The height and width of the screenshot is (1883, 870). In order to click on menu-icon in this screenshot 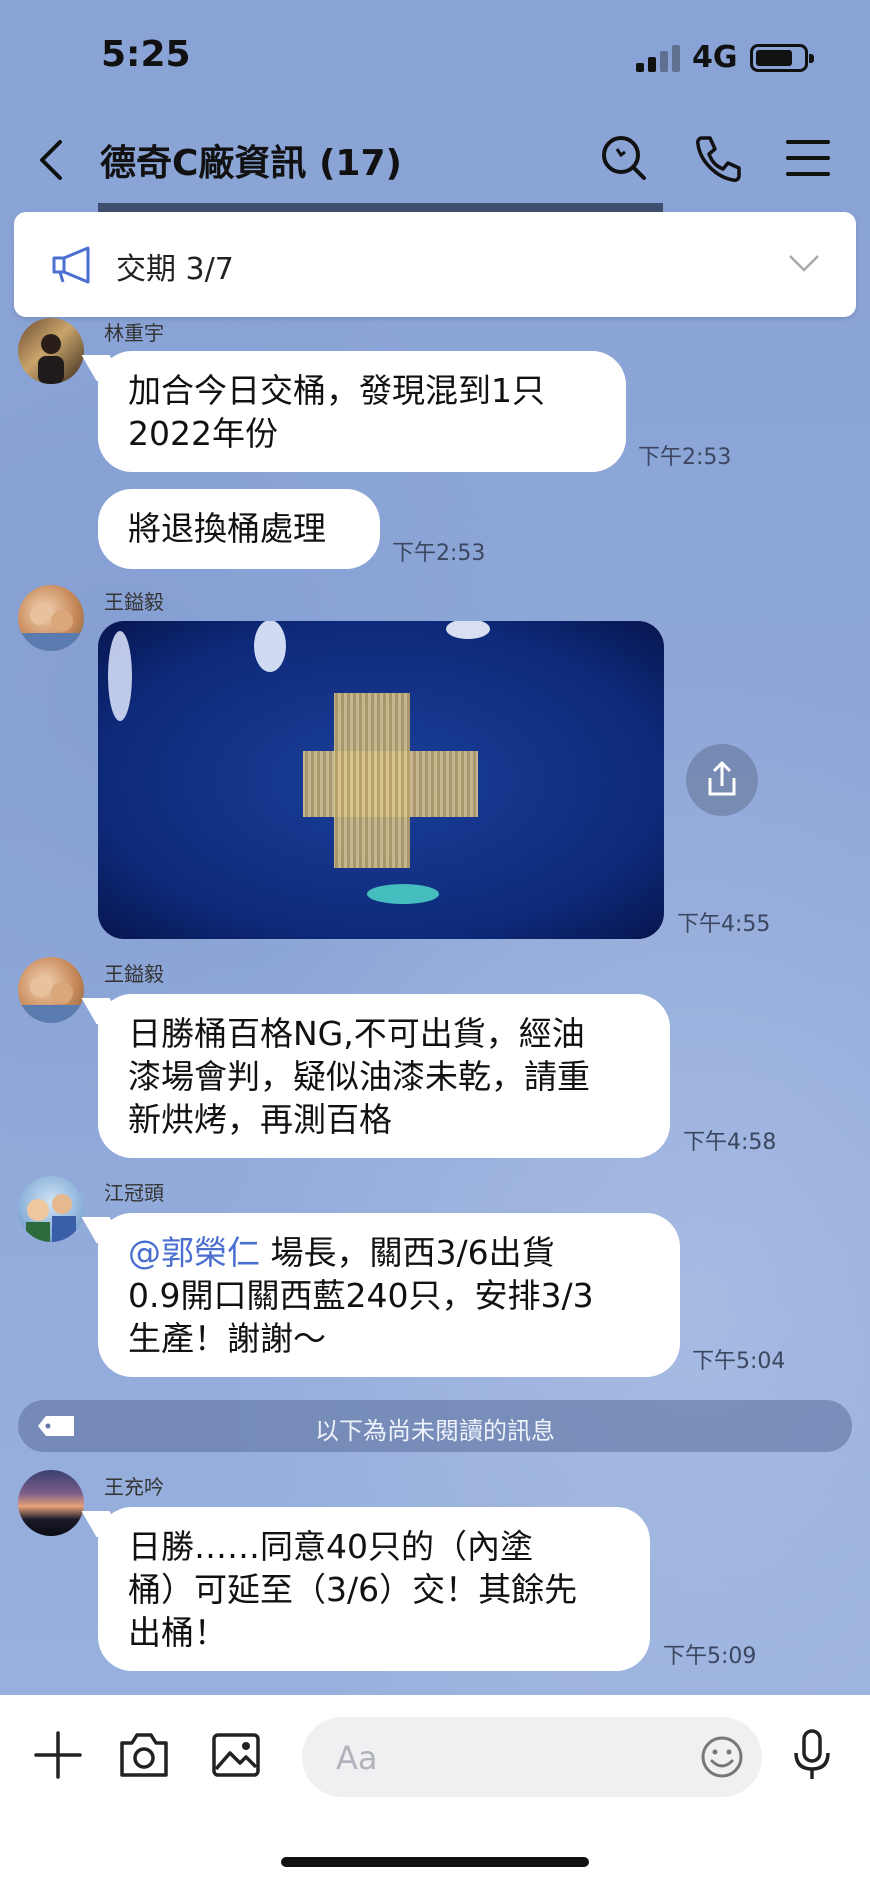, I will do `click(808, 158)`.